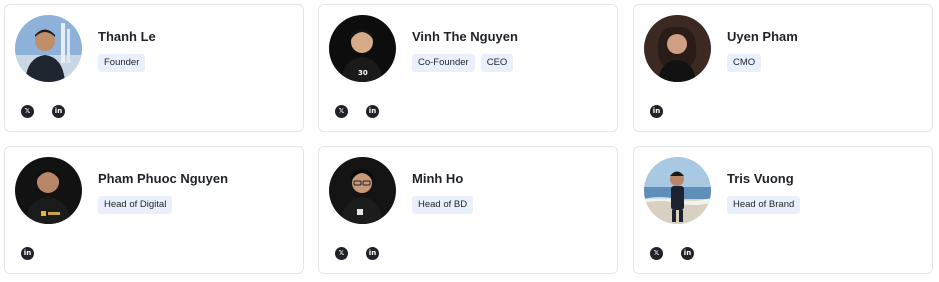 This screenshot has width=939, height=282. What do you see at coordinates (497, 63) in the screenshot?
I see `role-tag: CEO` at bounding box center [497, 63].